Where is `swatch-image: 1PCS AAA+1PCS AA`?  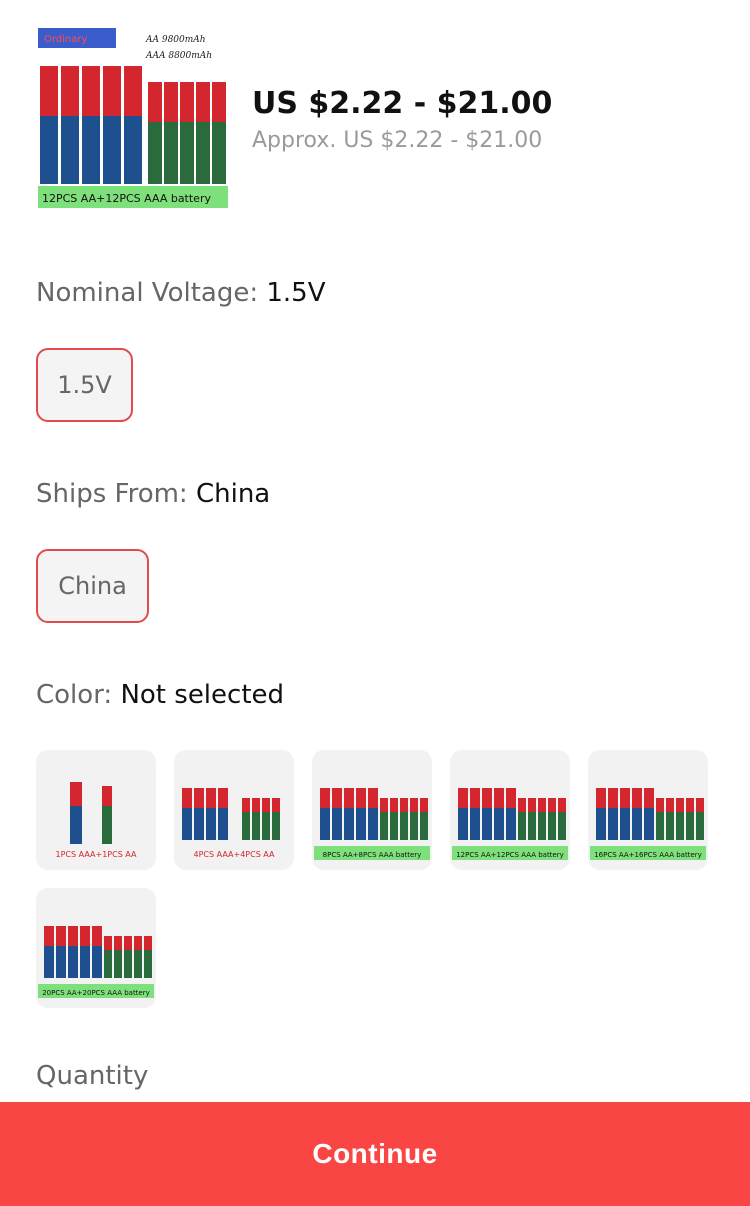 swatch-image: 1PCS AAA+1PCS AA is located at coordinates (97, 820).